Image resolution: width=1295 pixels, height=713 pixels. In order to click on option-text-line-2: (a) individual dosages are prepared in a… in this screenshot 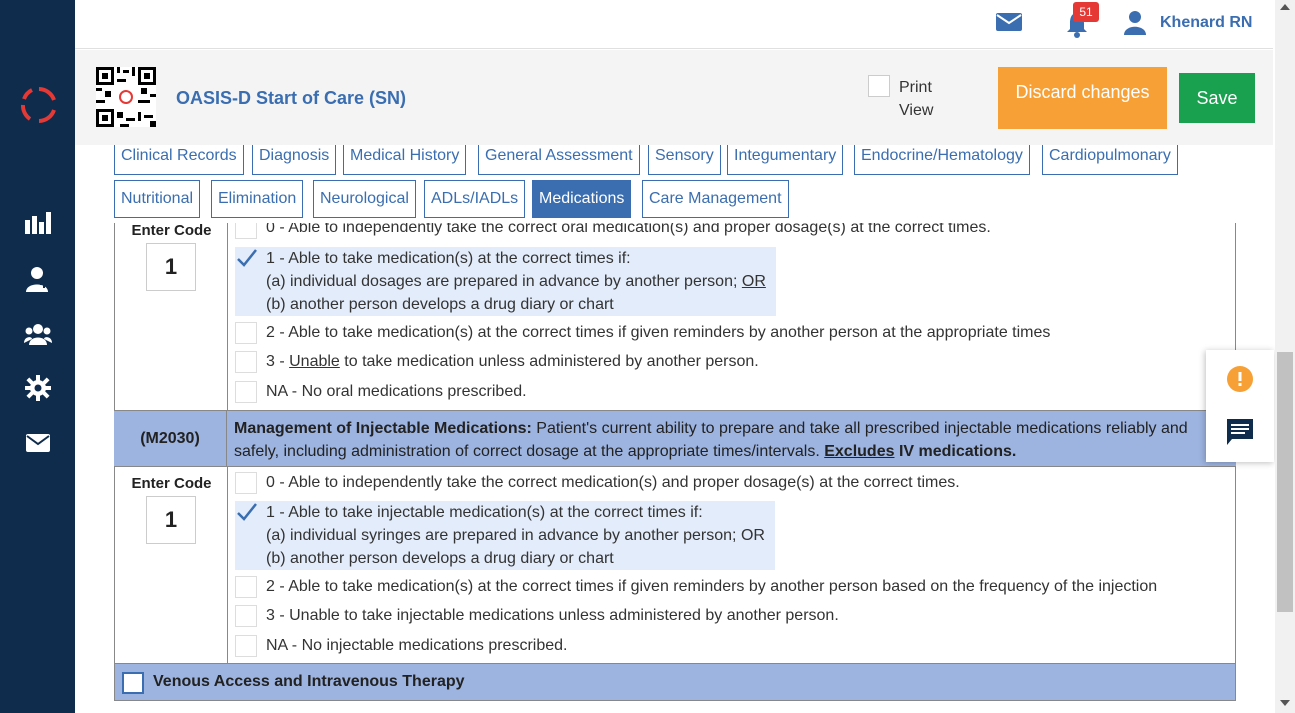, I will do `click(516, 281)`.